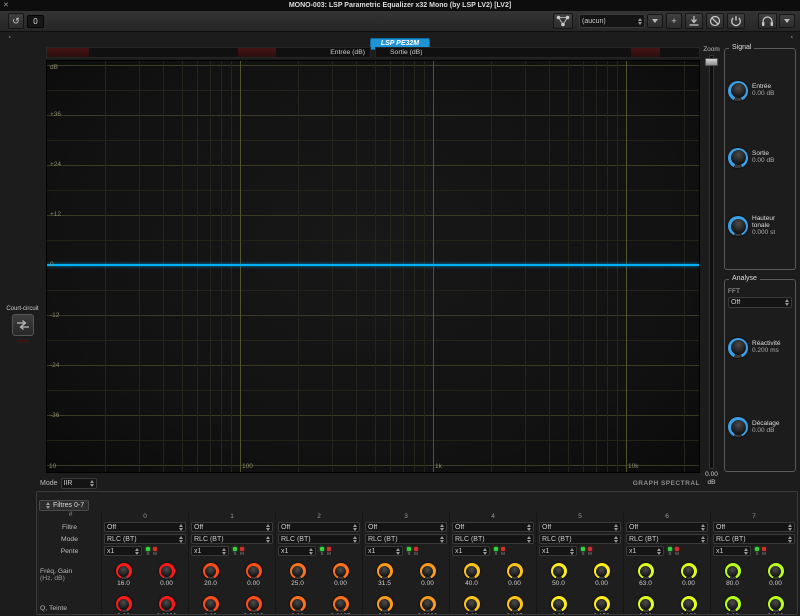  Describe the element at coordinates (6, 5) in the screenshot. I see `close-icon: ✕` at that location.